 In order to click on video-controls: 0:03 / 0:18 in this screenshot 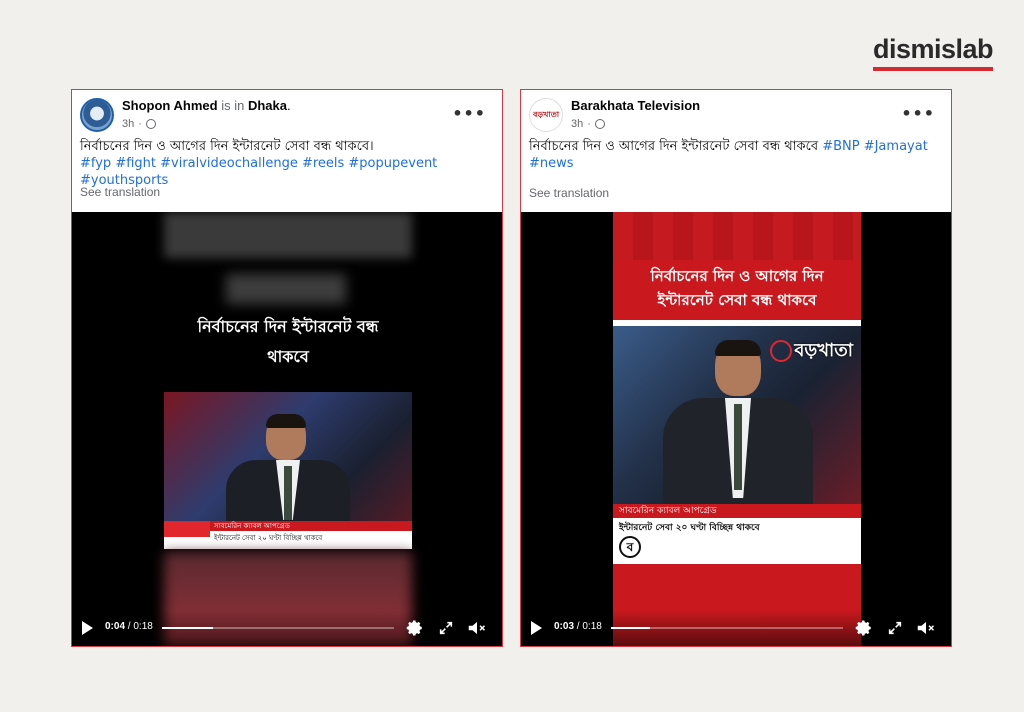, I will do `click(736, 628)`.